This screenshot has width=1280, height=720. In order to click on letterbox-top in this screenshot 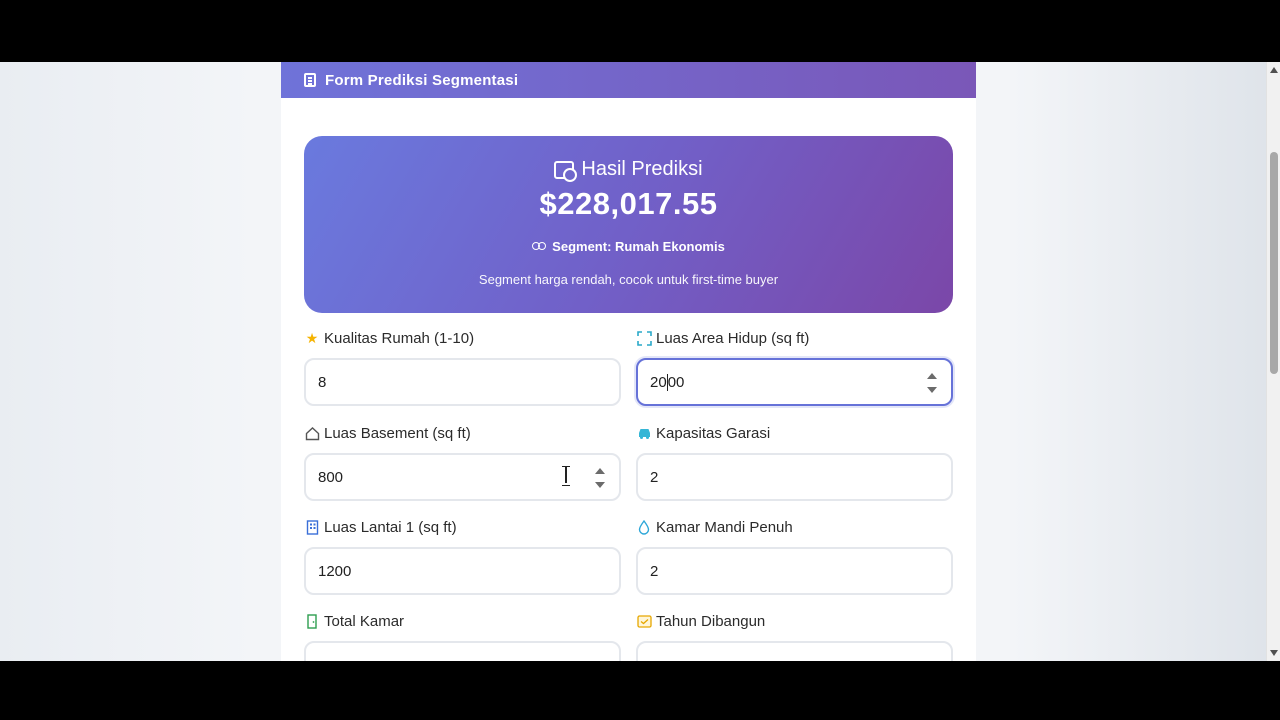, I will do `click(640, 31)`.